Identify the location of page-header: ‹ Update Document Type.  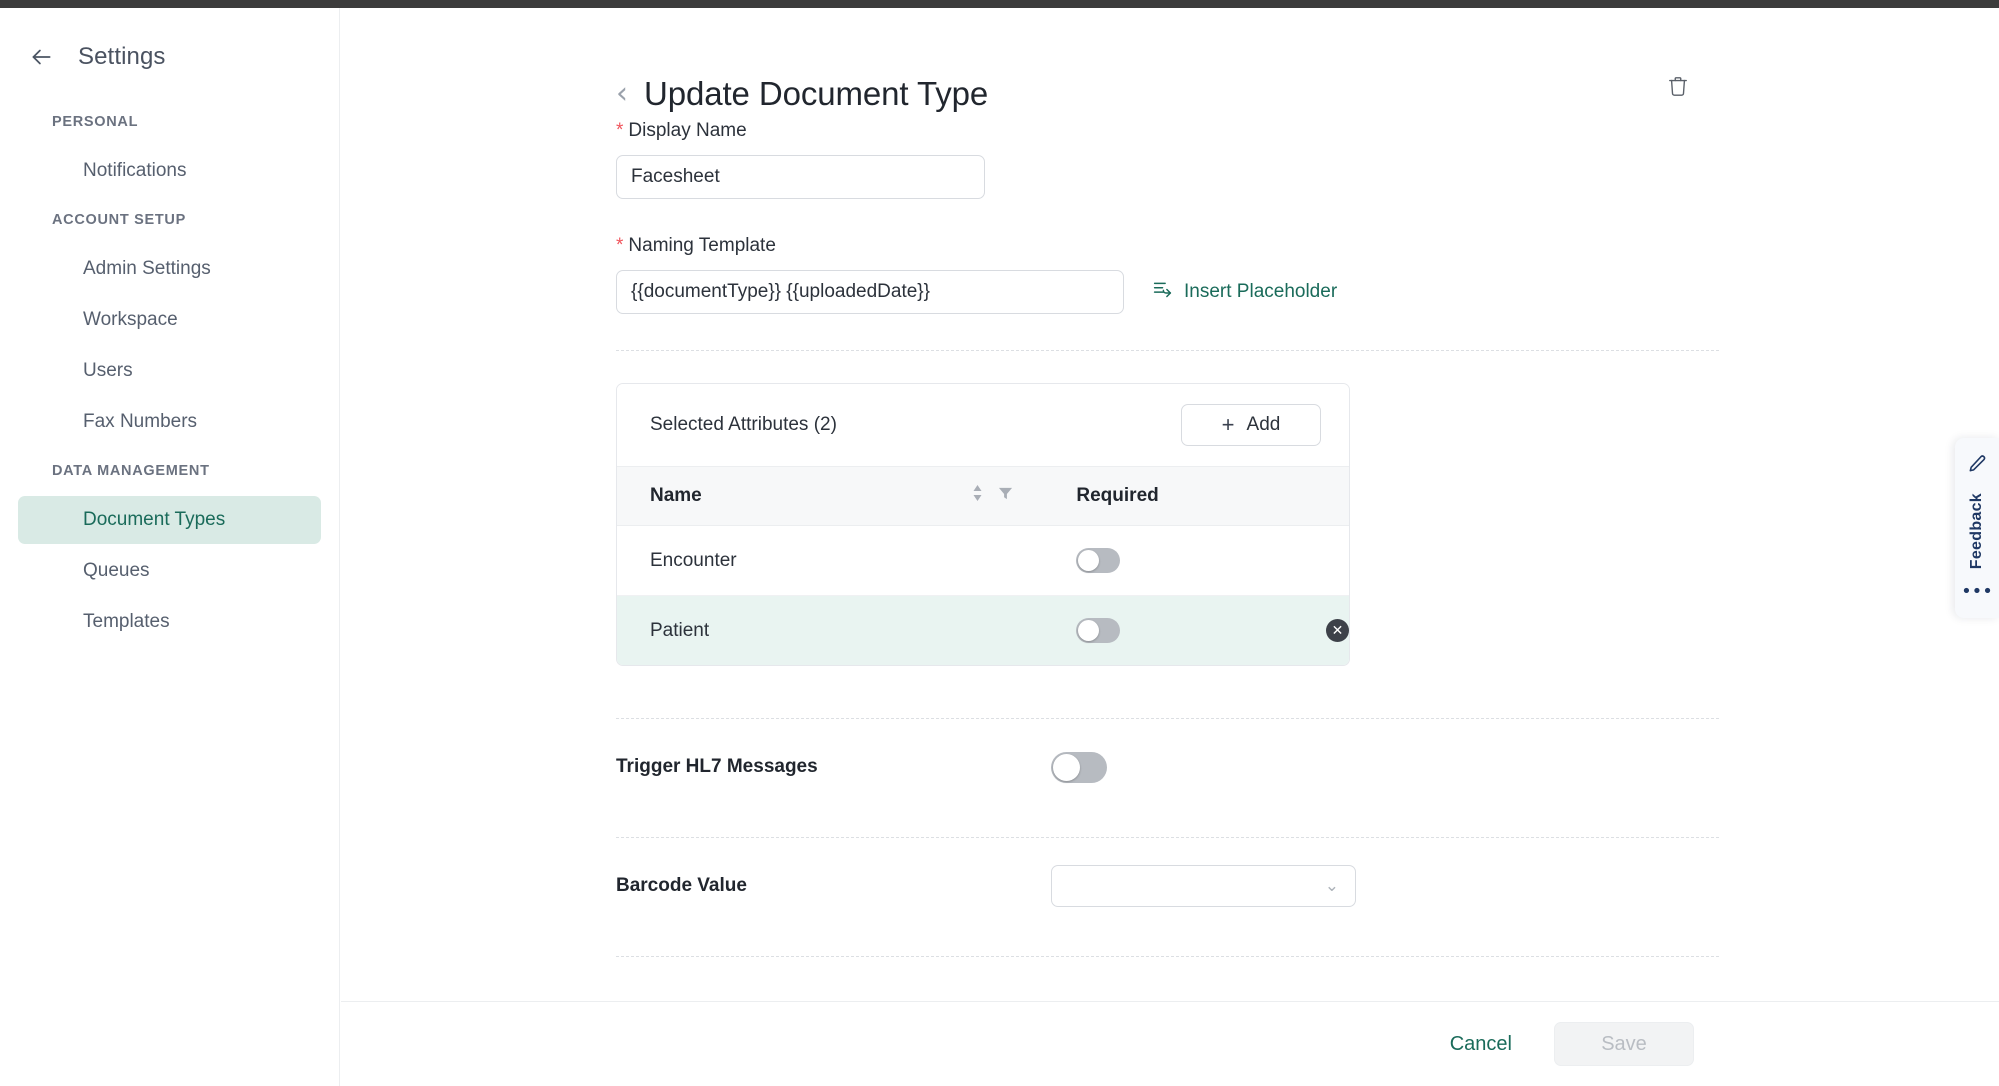
(1170, 64).